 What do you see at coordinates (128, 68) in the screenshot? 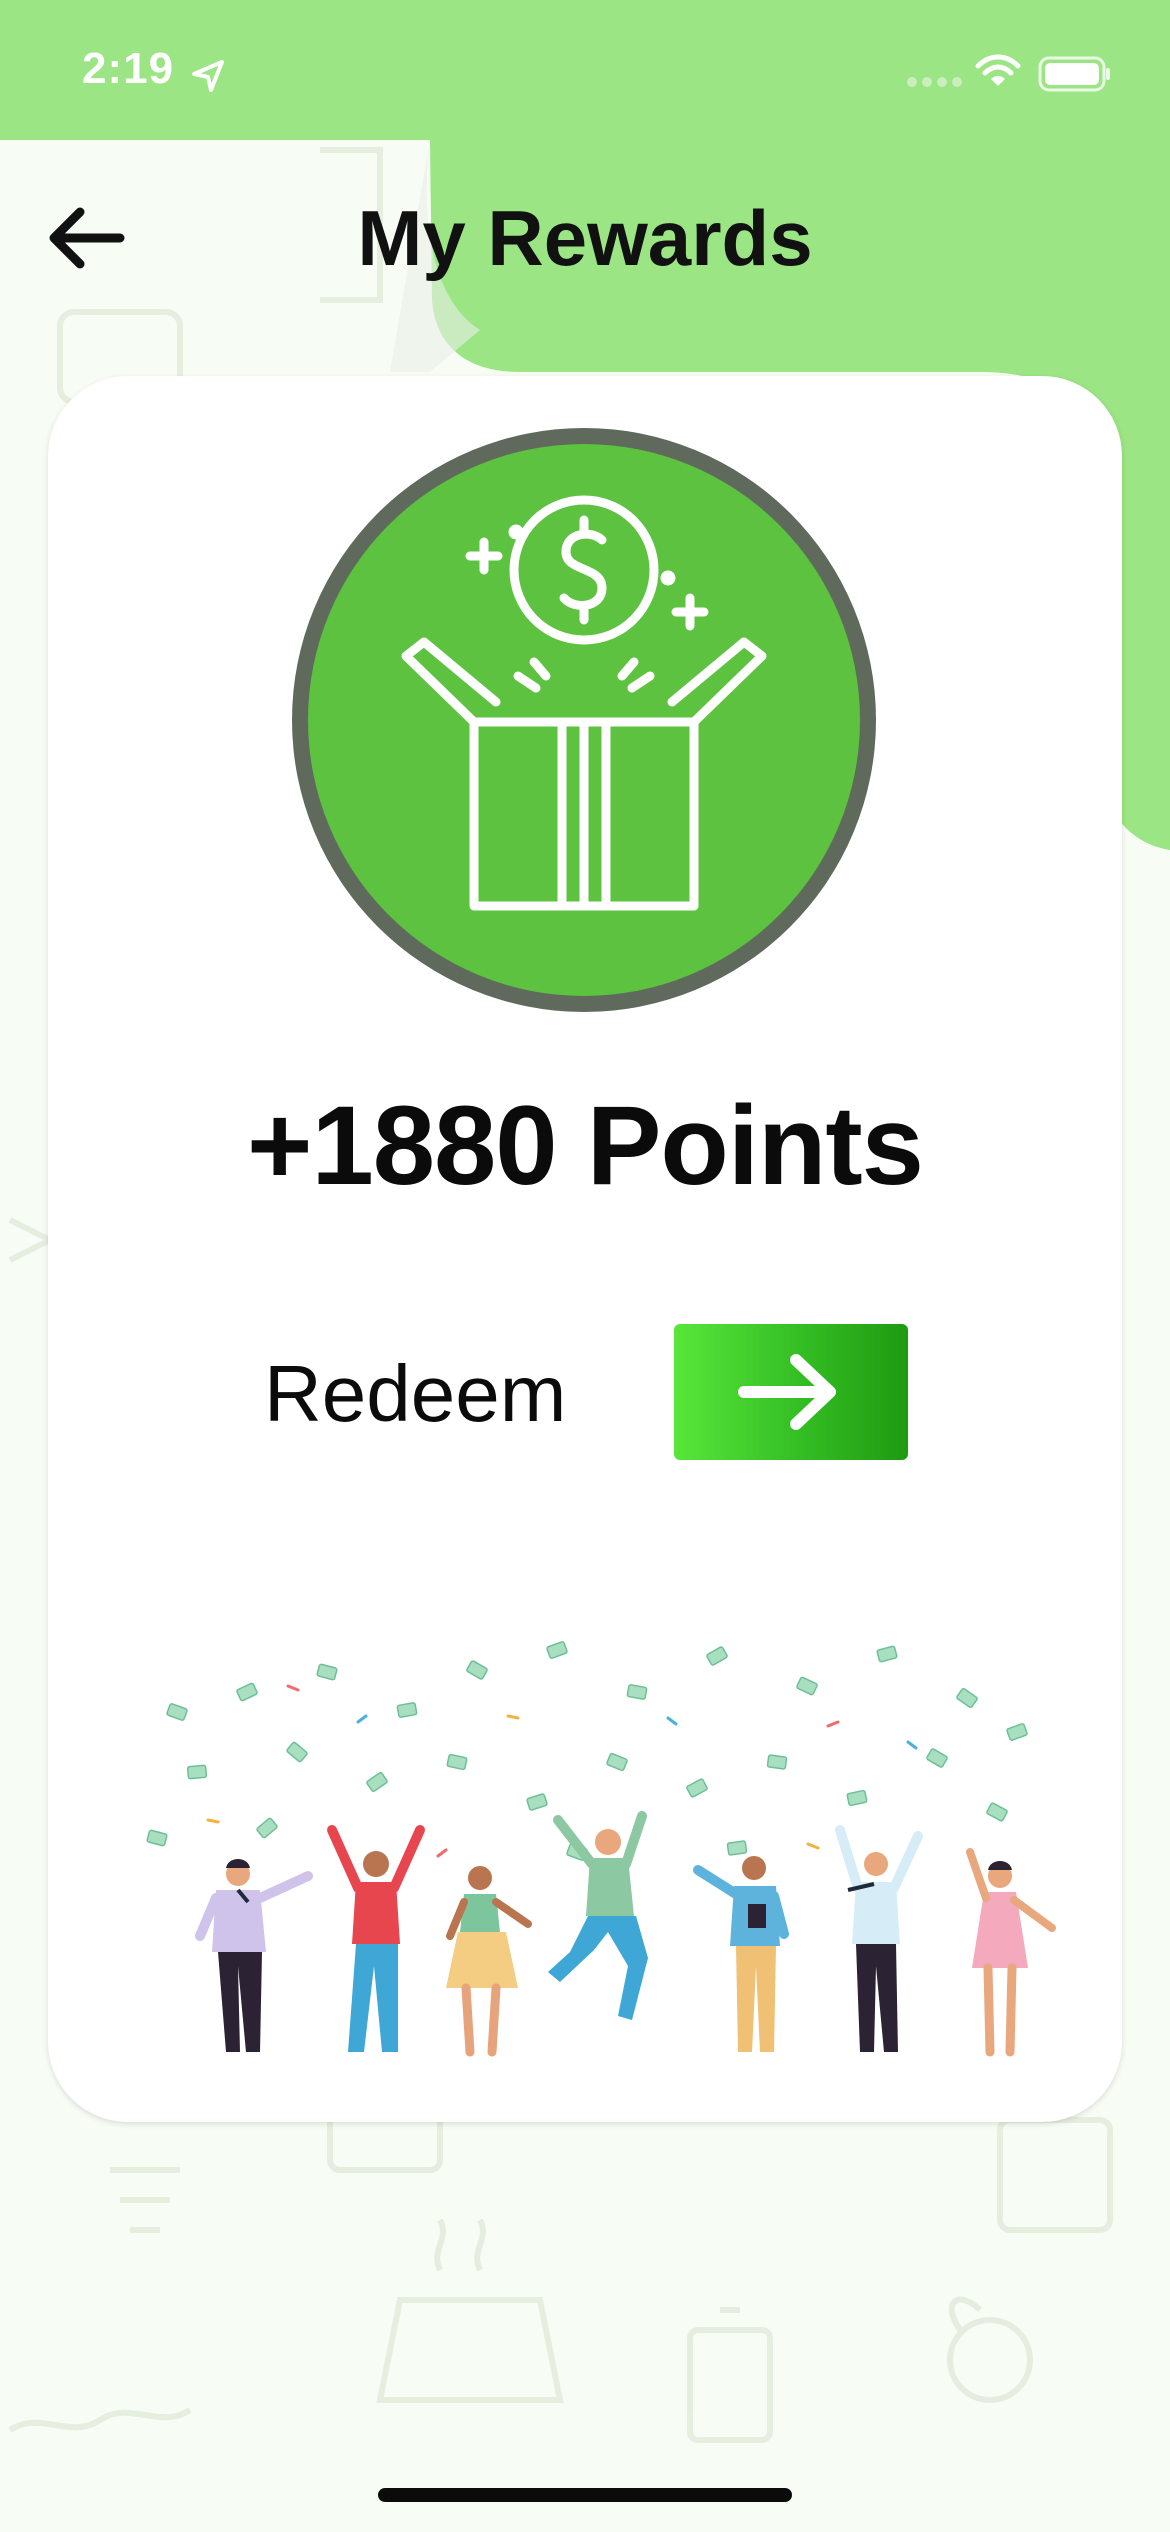
I see `status-time: 2:19` at bounding box center [128, 68].